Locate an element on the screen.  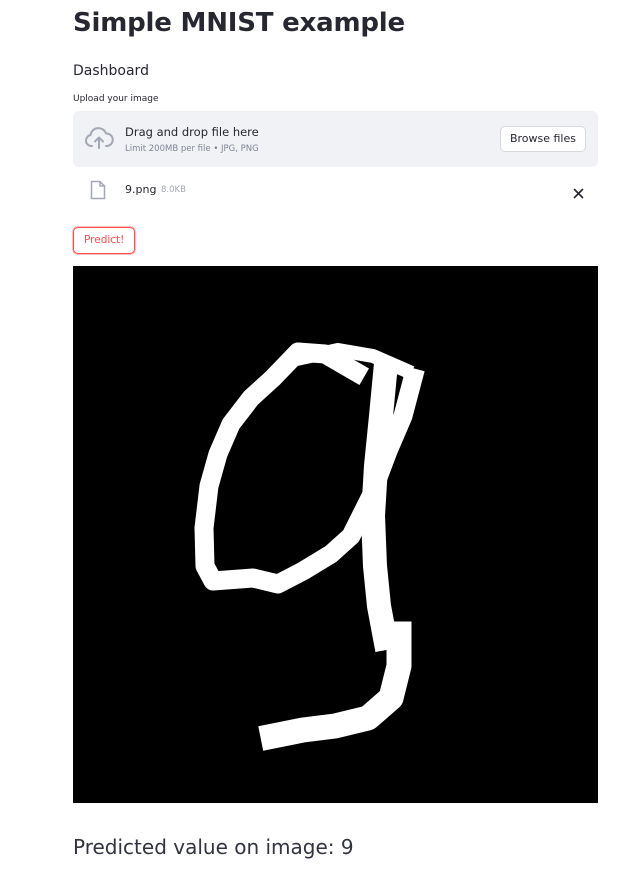
file-size: 8.0KB is located at coordinates (173, 190).